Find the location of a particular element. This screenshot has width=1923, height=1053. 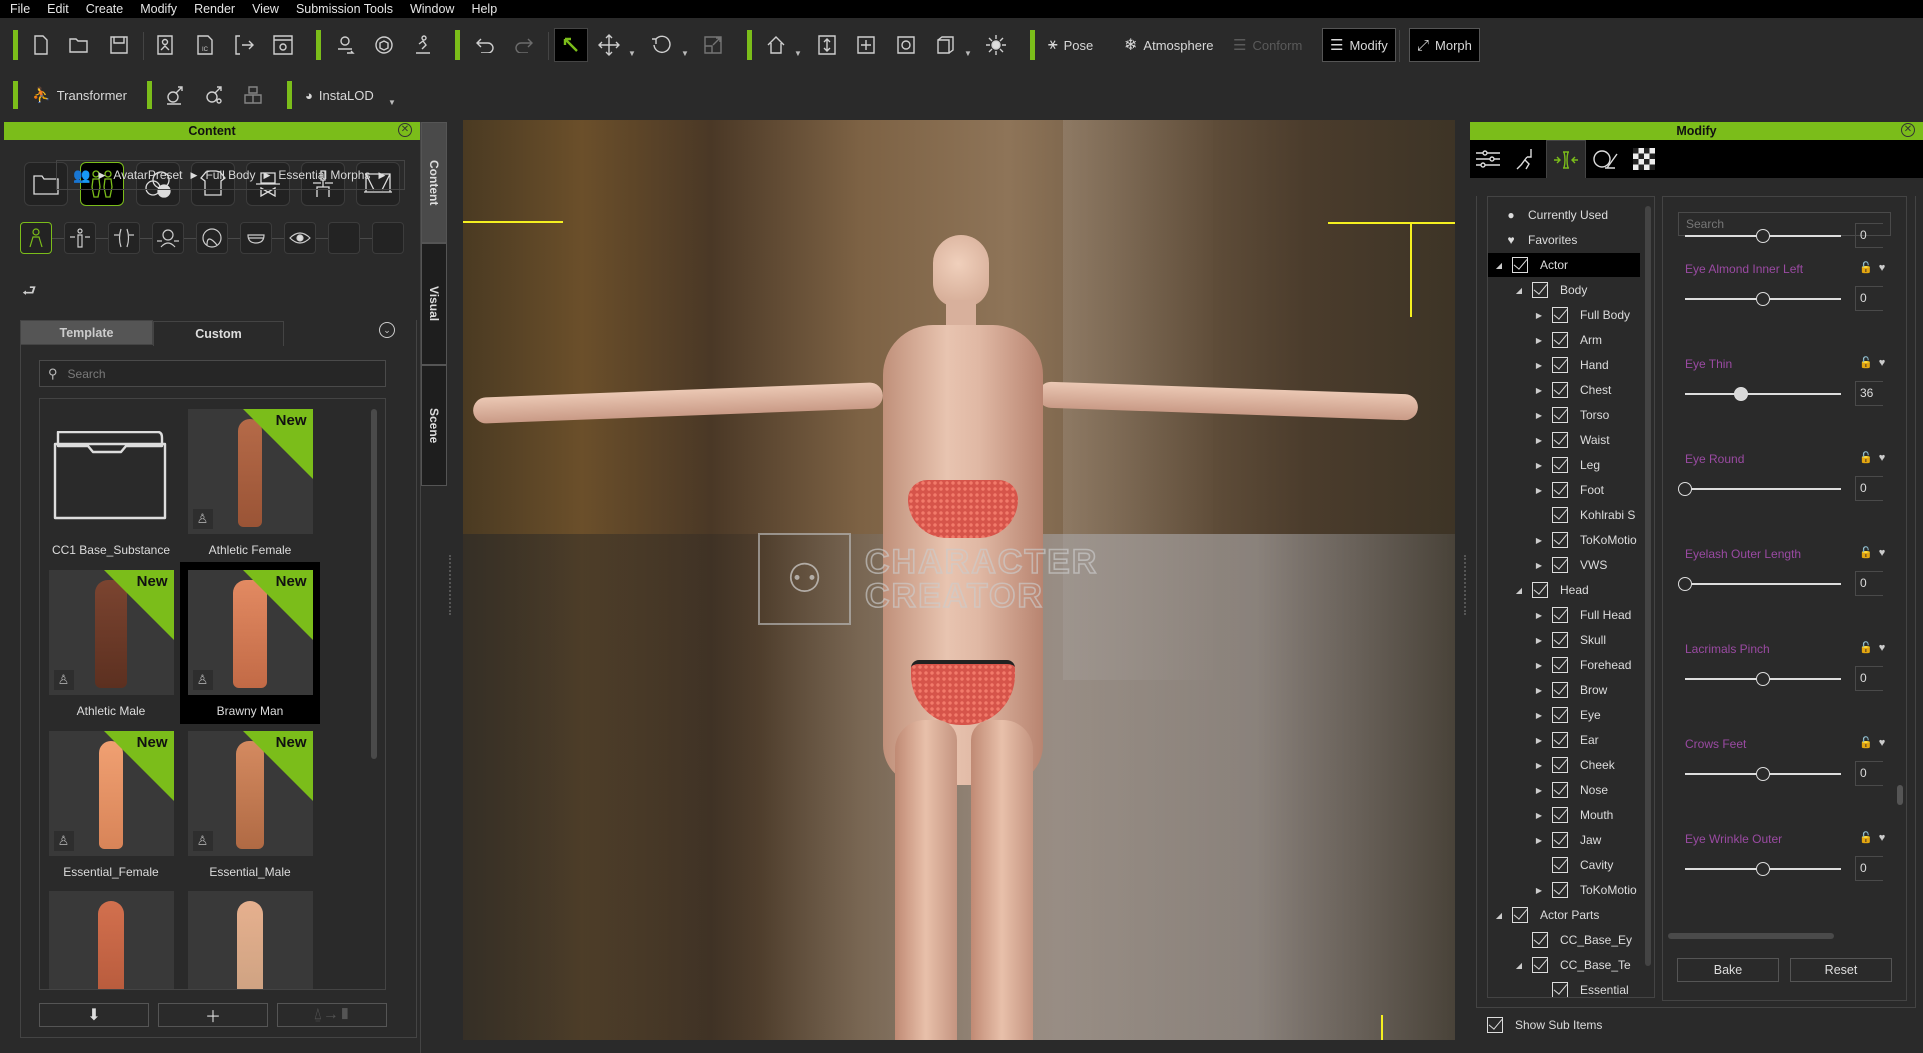

camera-orbit-button is located at coordinates (906, 45).